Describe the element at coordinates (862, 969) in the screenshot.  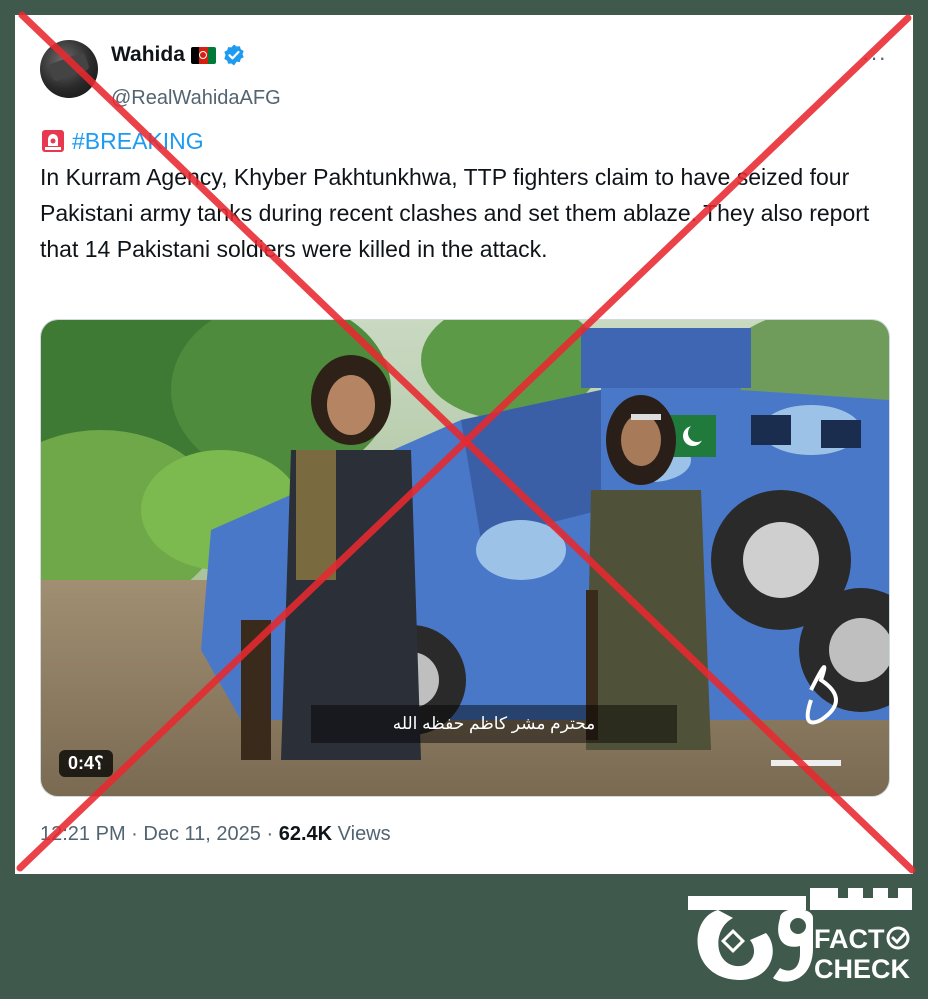
I see `logo-check-text: CHECK` at that location.